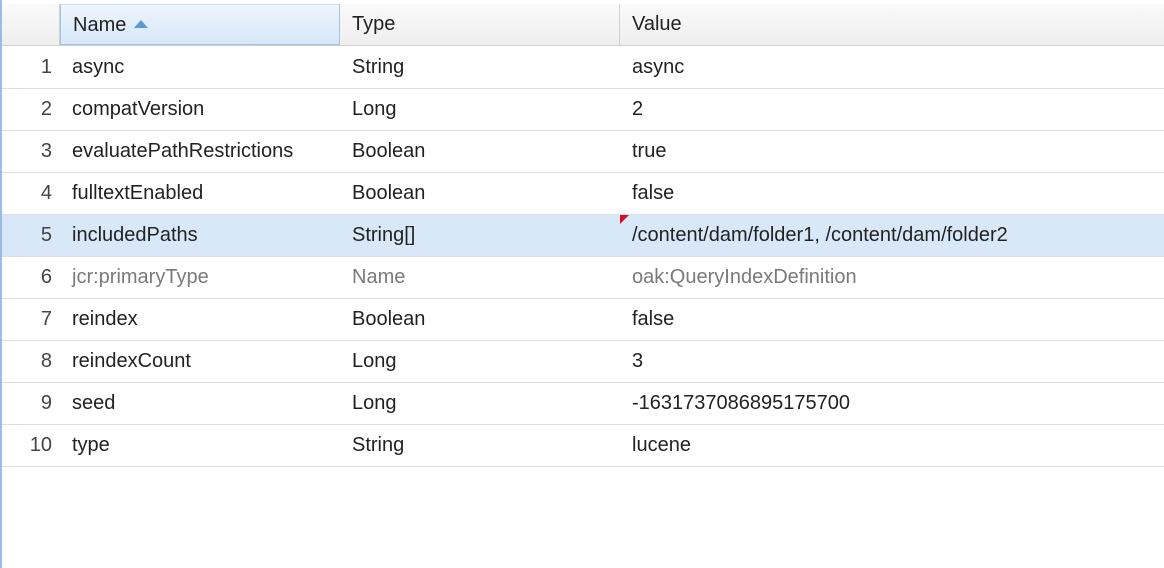 The image size is (1164, 568). I want to click on column-header-row-number, so click(35, 24).